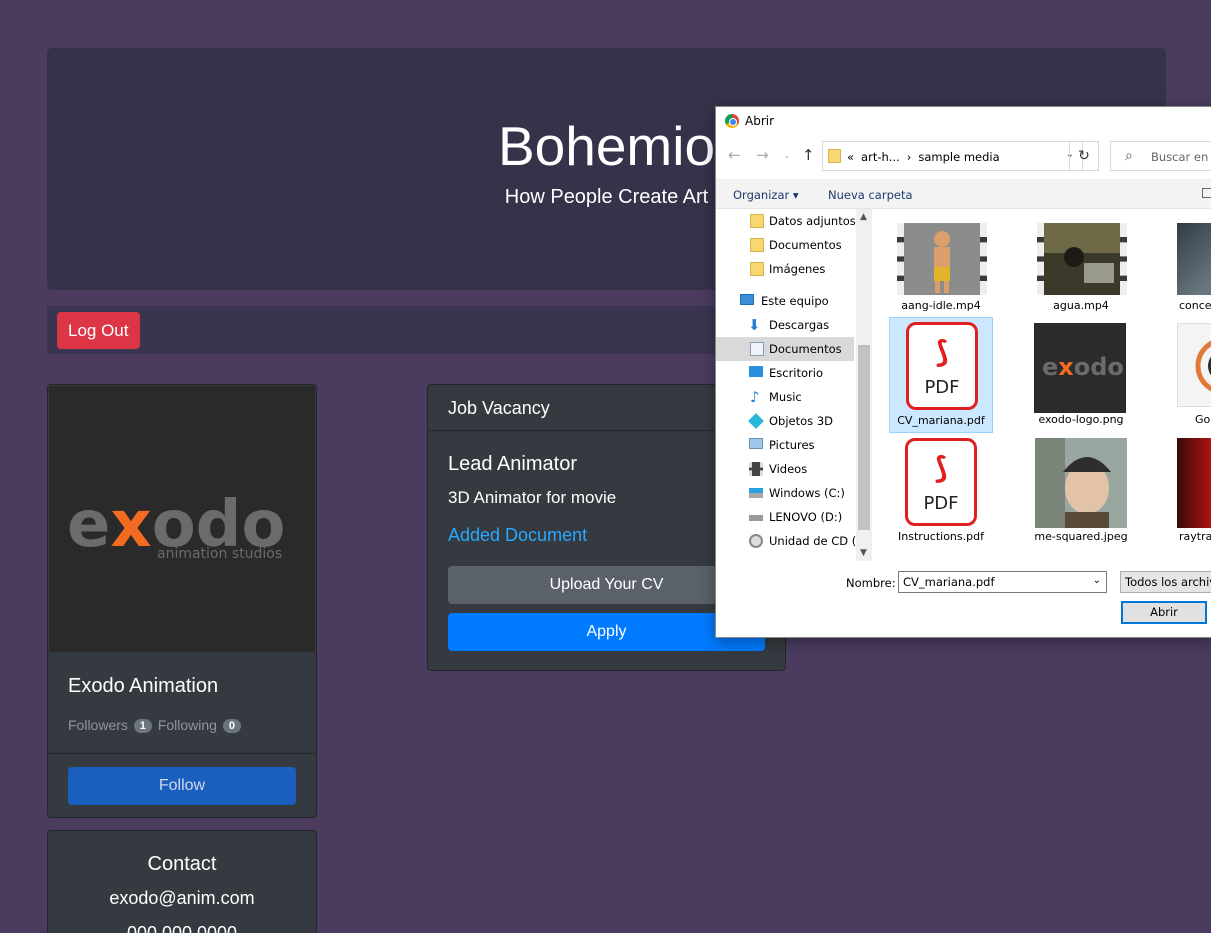  Describe the element at coordinates (517, 535) in the screenshot. I see `document-link: Added Document` at that location.